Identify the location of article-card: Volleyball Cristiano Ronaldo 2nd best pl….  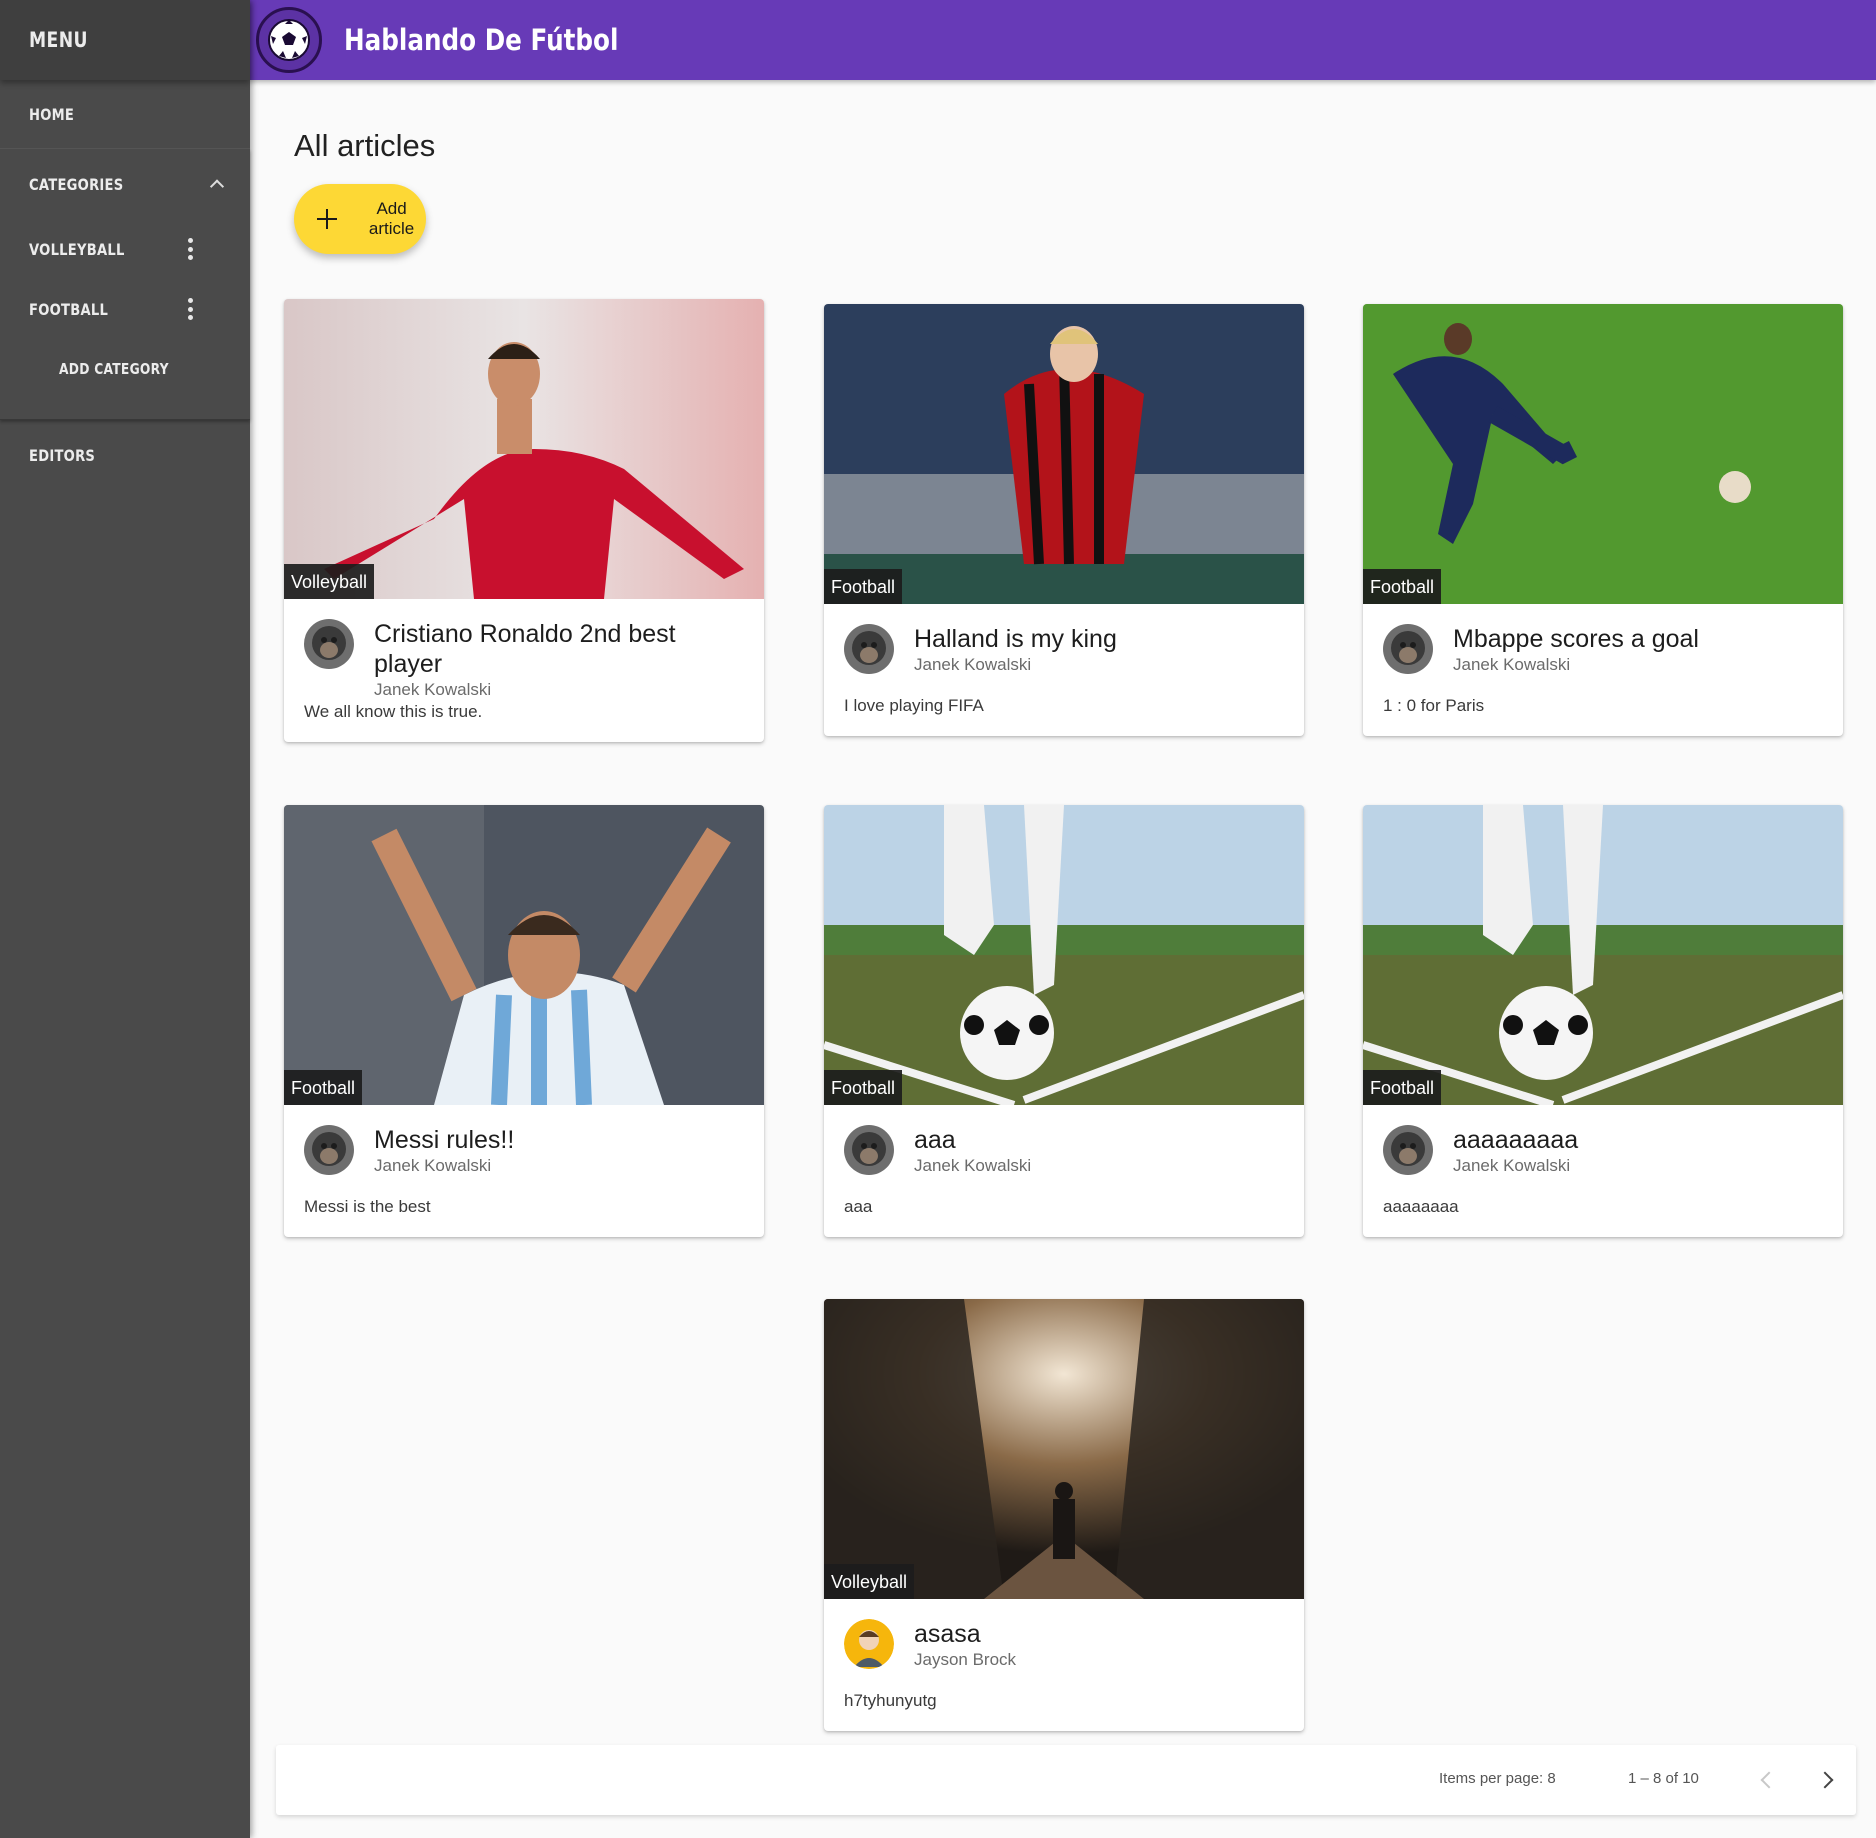
(524, 520).